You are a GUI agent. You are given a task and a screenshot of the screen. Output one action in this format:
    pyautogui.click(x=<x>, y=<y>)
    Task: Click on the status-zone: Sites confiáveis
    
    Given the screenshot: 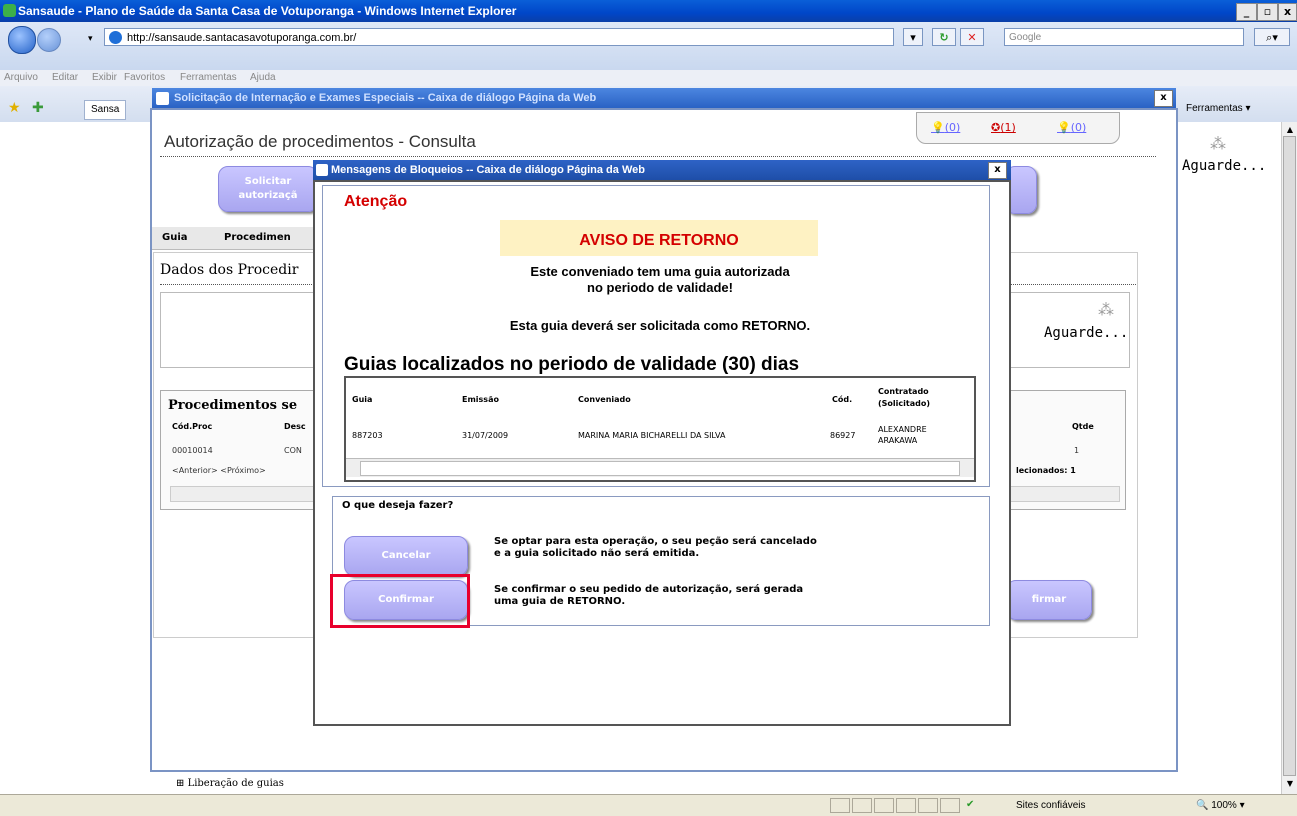 What is the action you would take?
    pyautogui.click(x=1051, y=805)
    